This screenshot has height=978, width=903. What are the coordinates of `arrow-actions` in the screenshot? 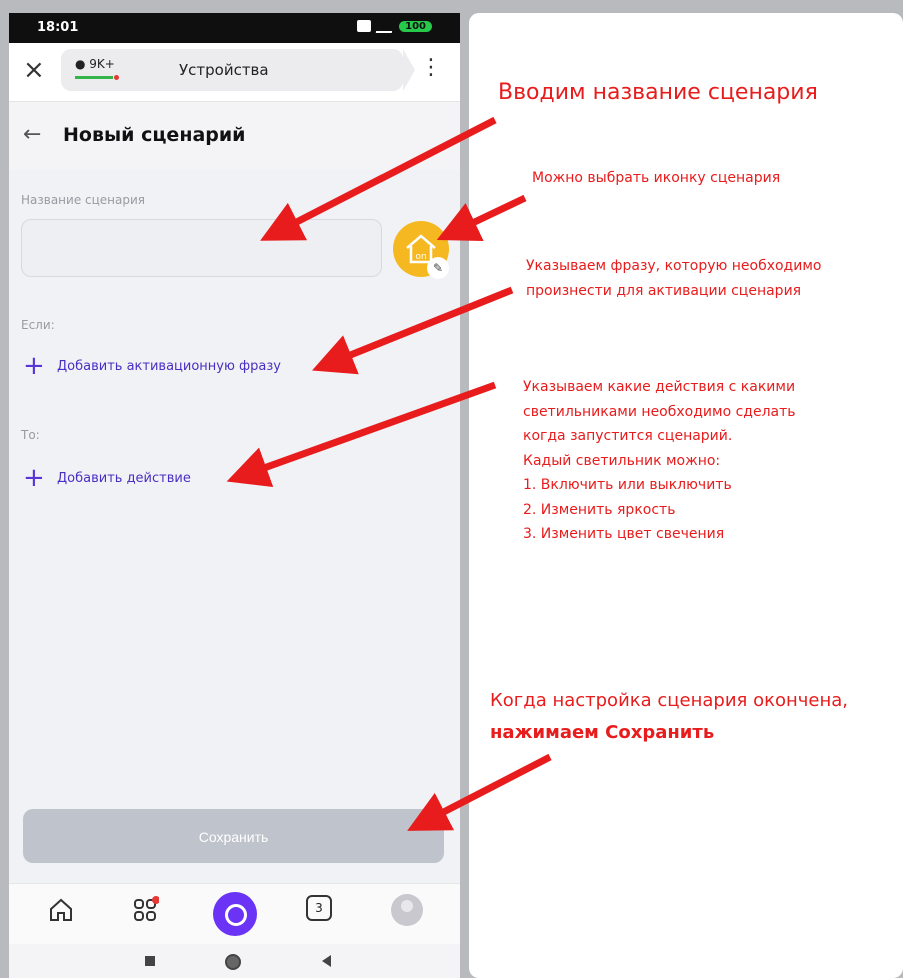 It's located at (361, 434).